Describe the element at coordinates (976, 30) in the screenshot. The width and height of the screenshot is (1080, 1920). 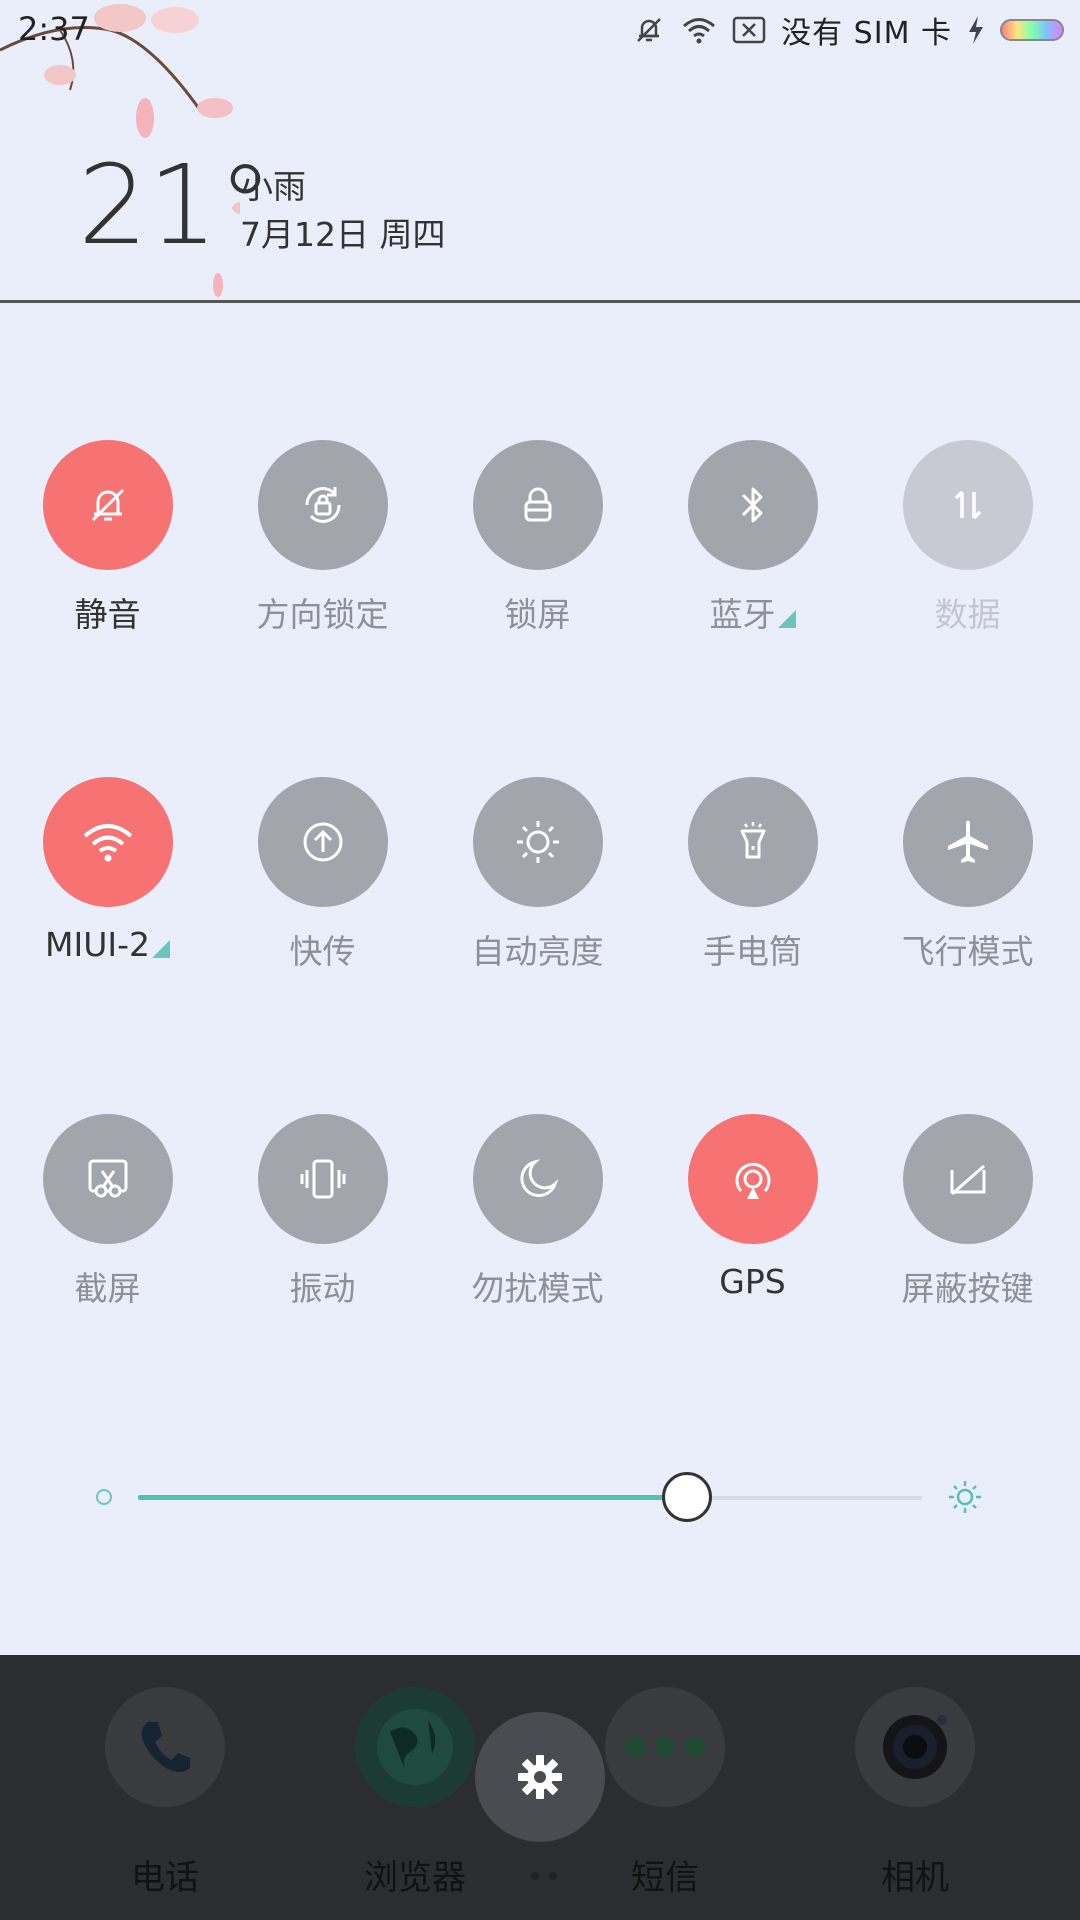
I see `charging-icon` at that location.